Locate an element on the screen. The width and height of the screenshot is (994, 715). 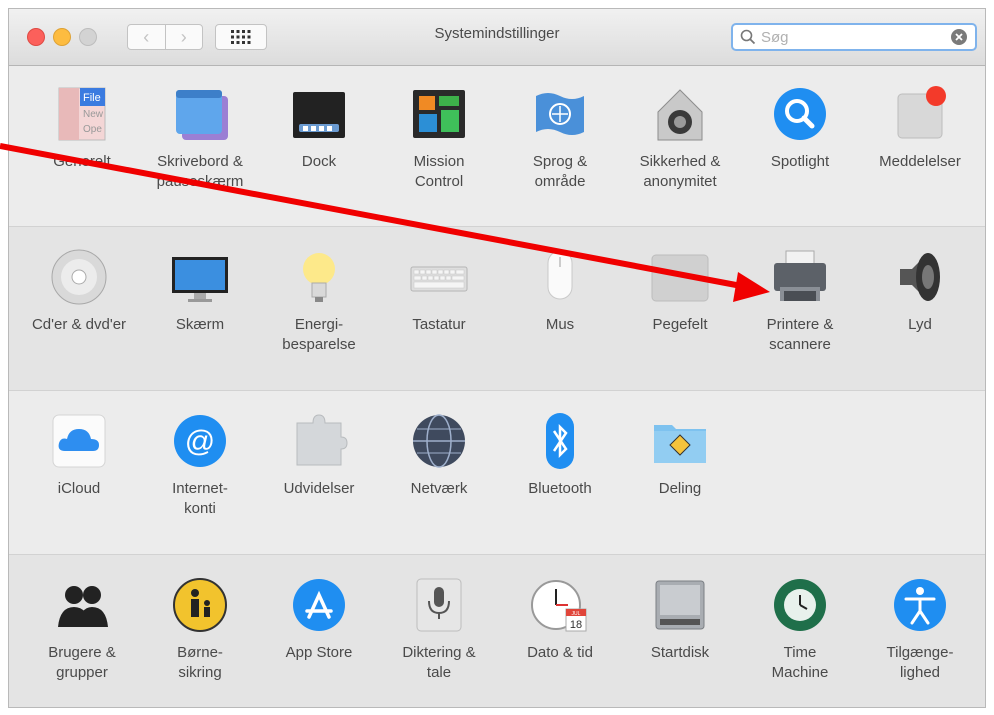
pref-label: Spotlight is located at coordinates (800, 161).